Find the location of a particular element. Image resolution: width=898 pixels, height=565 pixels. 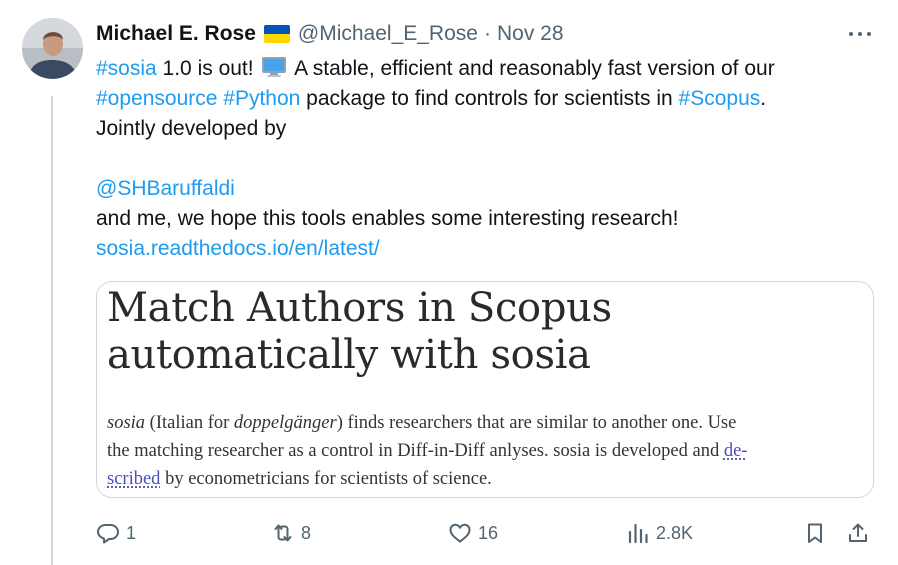

hashtag-opensource: #opensource is located at coordinates (156, 98).